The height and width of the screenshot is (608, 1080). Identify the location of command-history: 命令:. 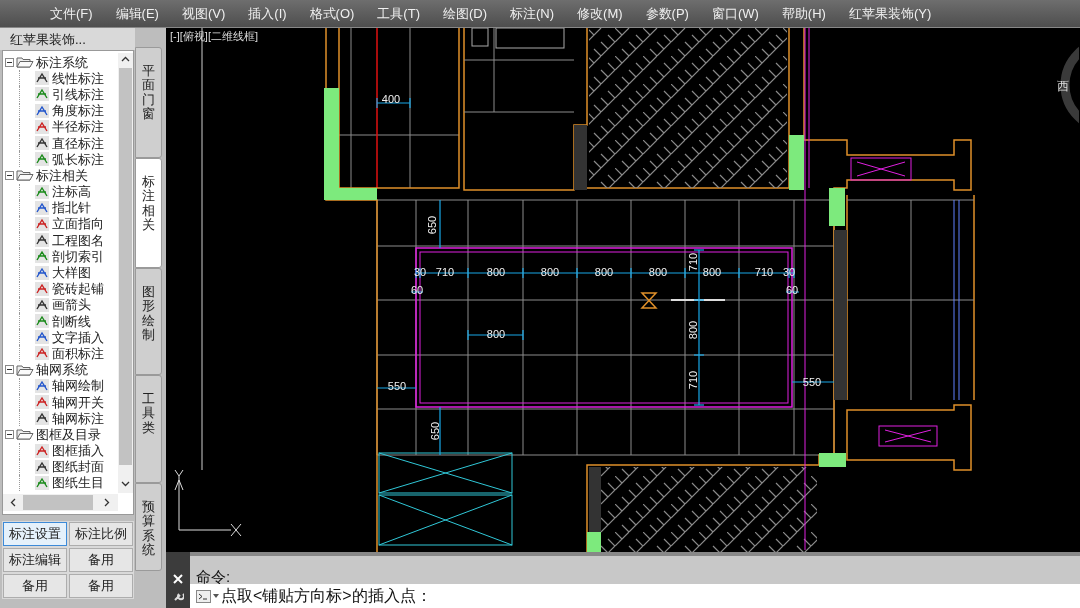
(635, 568).